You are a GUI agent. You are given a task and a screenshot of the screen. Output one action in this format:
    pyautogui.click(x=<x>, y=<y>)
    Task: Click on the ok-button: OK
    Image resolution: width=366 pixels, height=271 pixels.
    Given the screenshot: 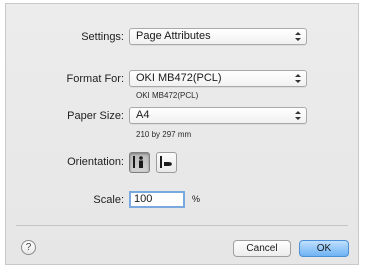 What is the action you would take?
    pyautogui.click(x=324, y=248)
    